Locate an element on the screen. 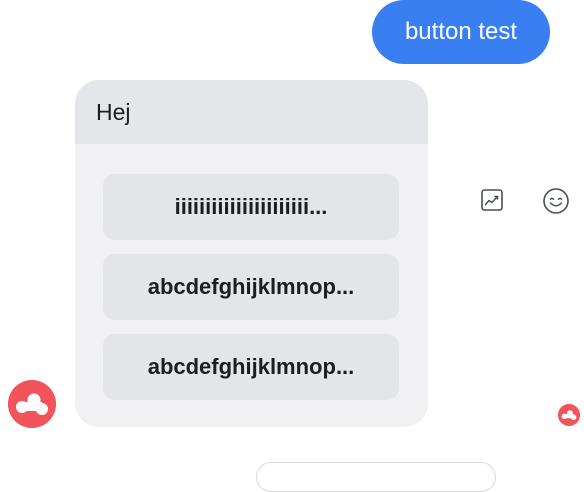  emoji-smile-icon is located at coordinates (556, 201).